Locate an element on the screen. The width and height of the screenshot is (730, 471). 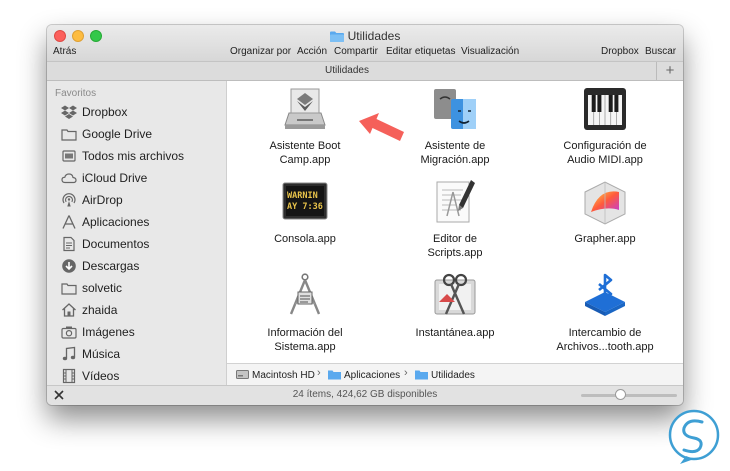
music-icon is located at coordinates (69, 353).